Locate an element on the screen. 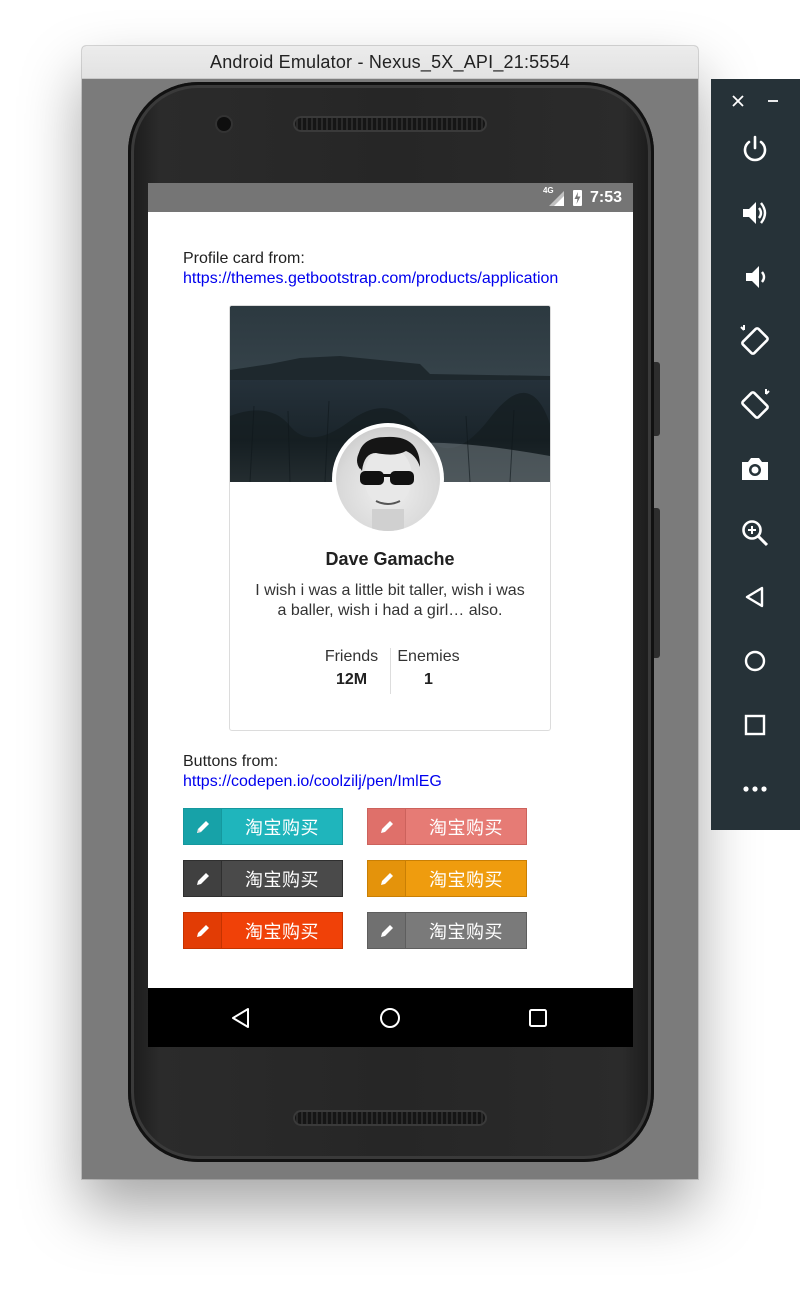  title-bar: Android Emulator - Nexus_5X_API_21:5554 is located at coordinates (390, 62).